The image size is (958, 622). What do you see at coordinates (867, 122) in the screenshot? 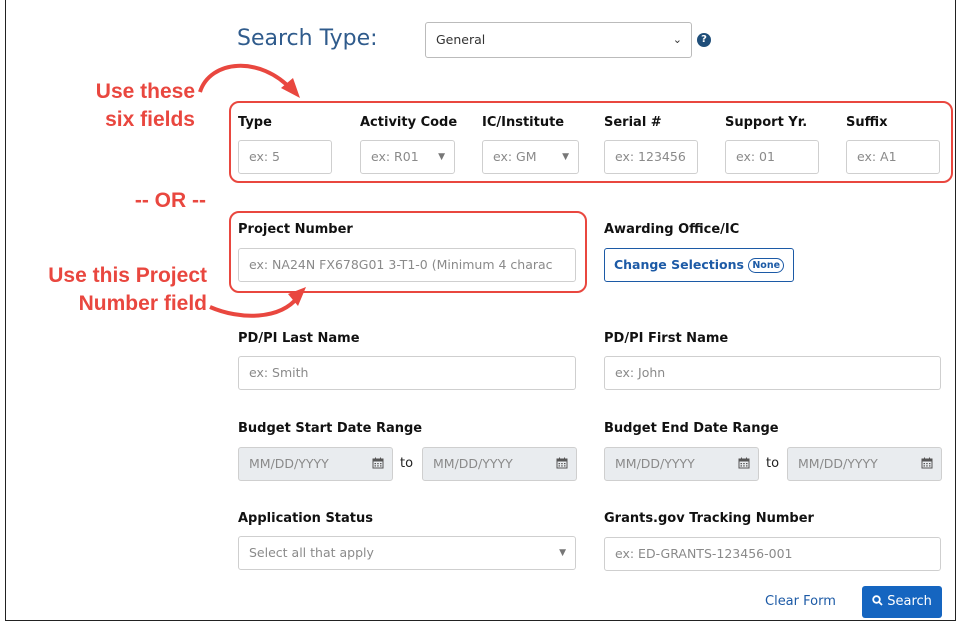
I see `suffix-label: Suffix` at bounding box center [867, 122].